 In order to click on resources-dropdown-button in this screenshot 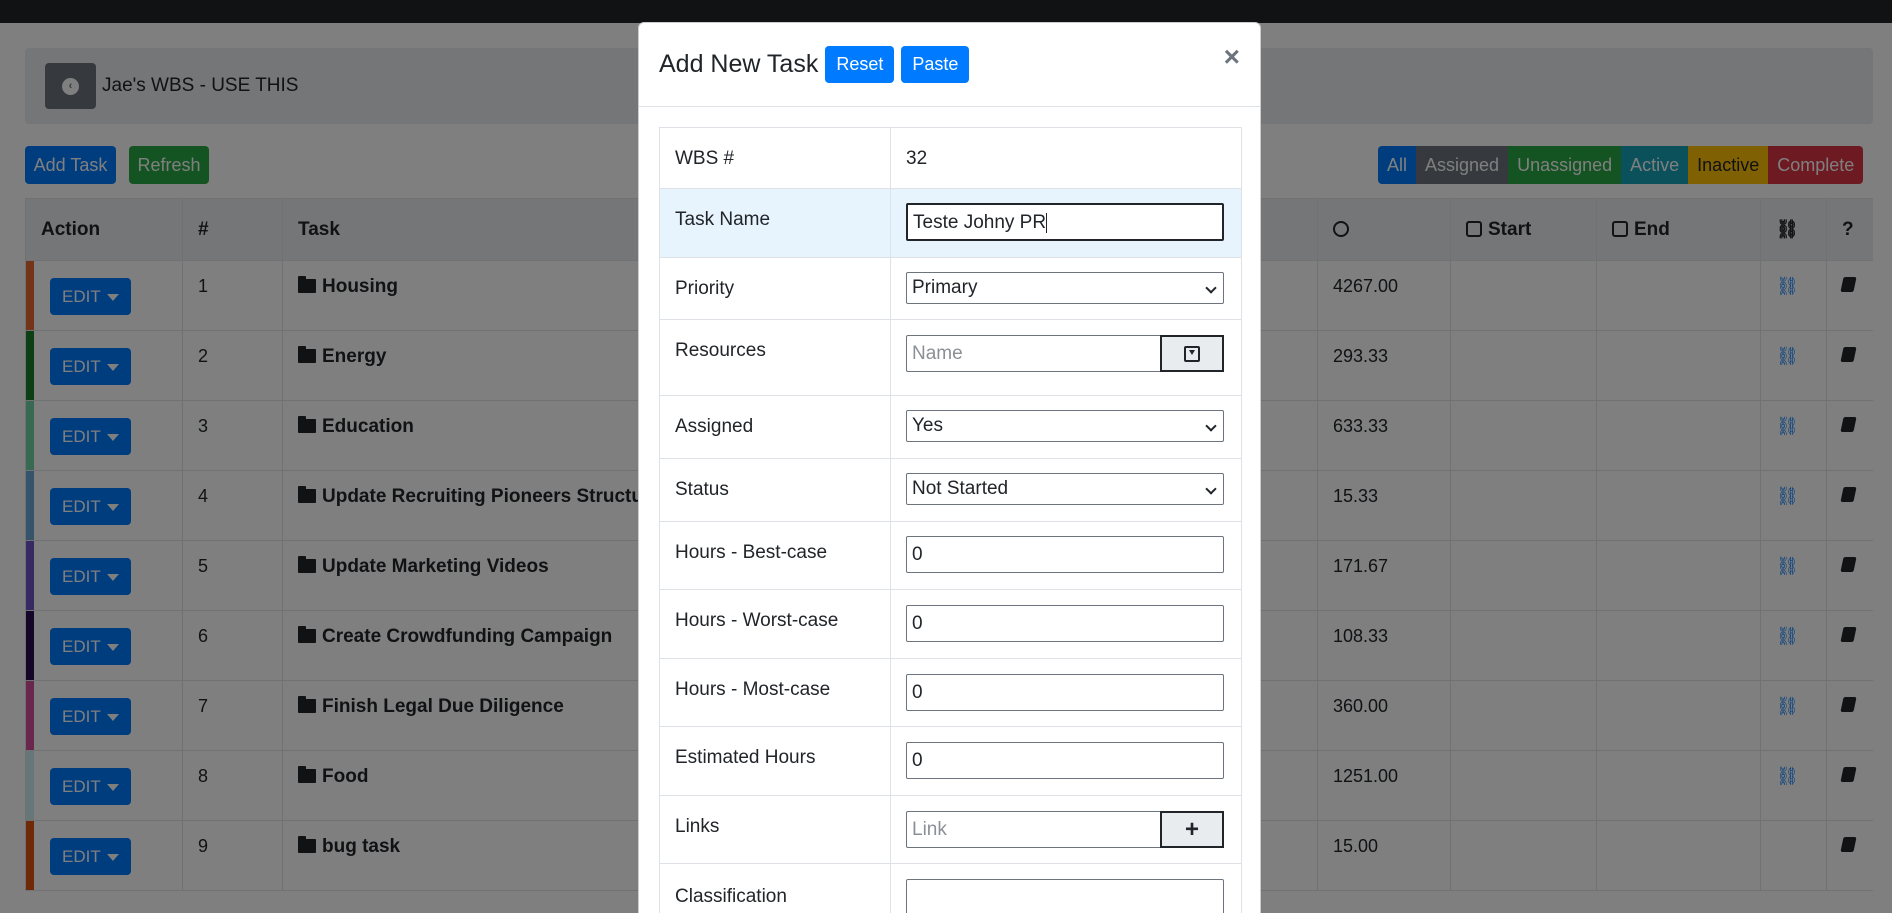, I will do `click(1192, 353)`.